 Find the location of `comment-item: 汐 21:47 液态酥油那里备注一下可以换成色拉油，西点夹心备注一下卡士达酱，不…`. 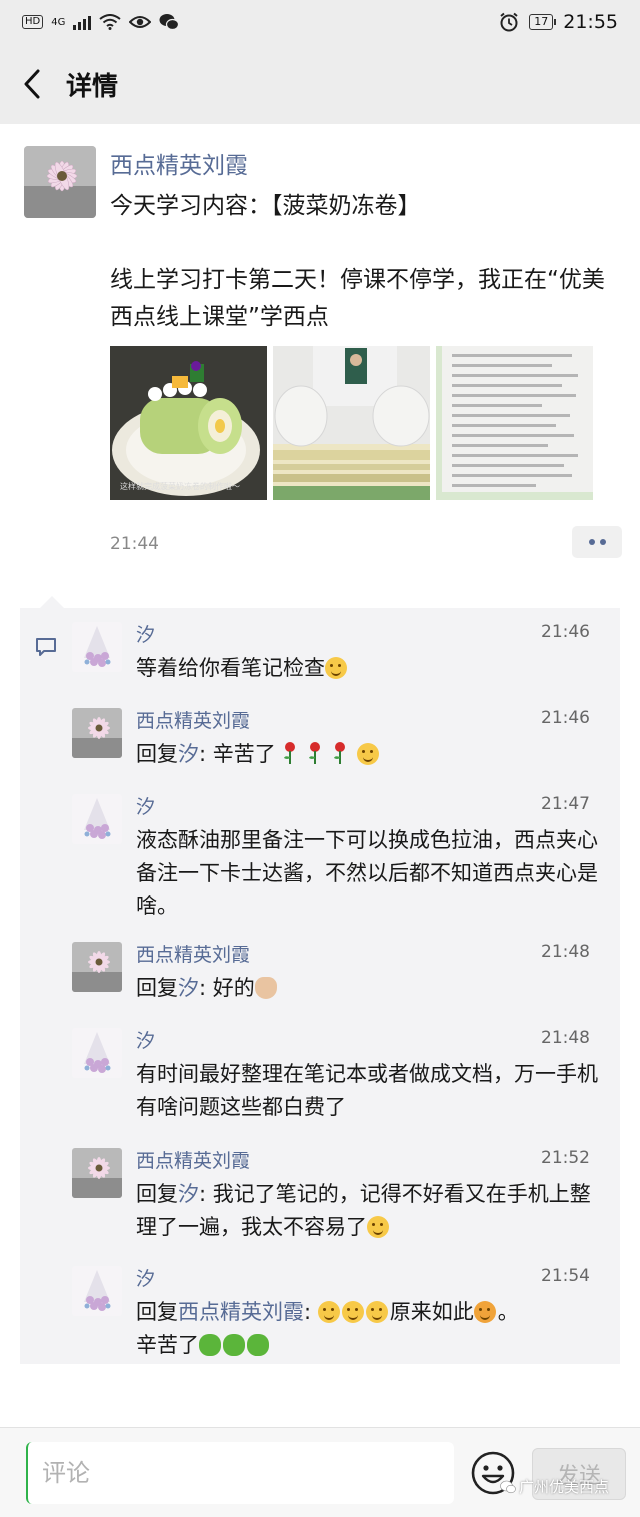

comment-item: 汐 21:47 液态酥油那里备注一下可以换成色拉油，西点夹心备注一下卡士达酱，不… is located at coordinates (320, 854).